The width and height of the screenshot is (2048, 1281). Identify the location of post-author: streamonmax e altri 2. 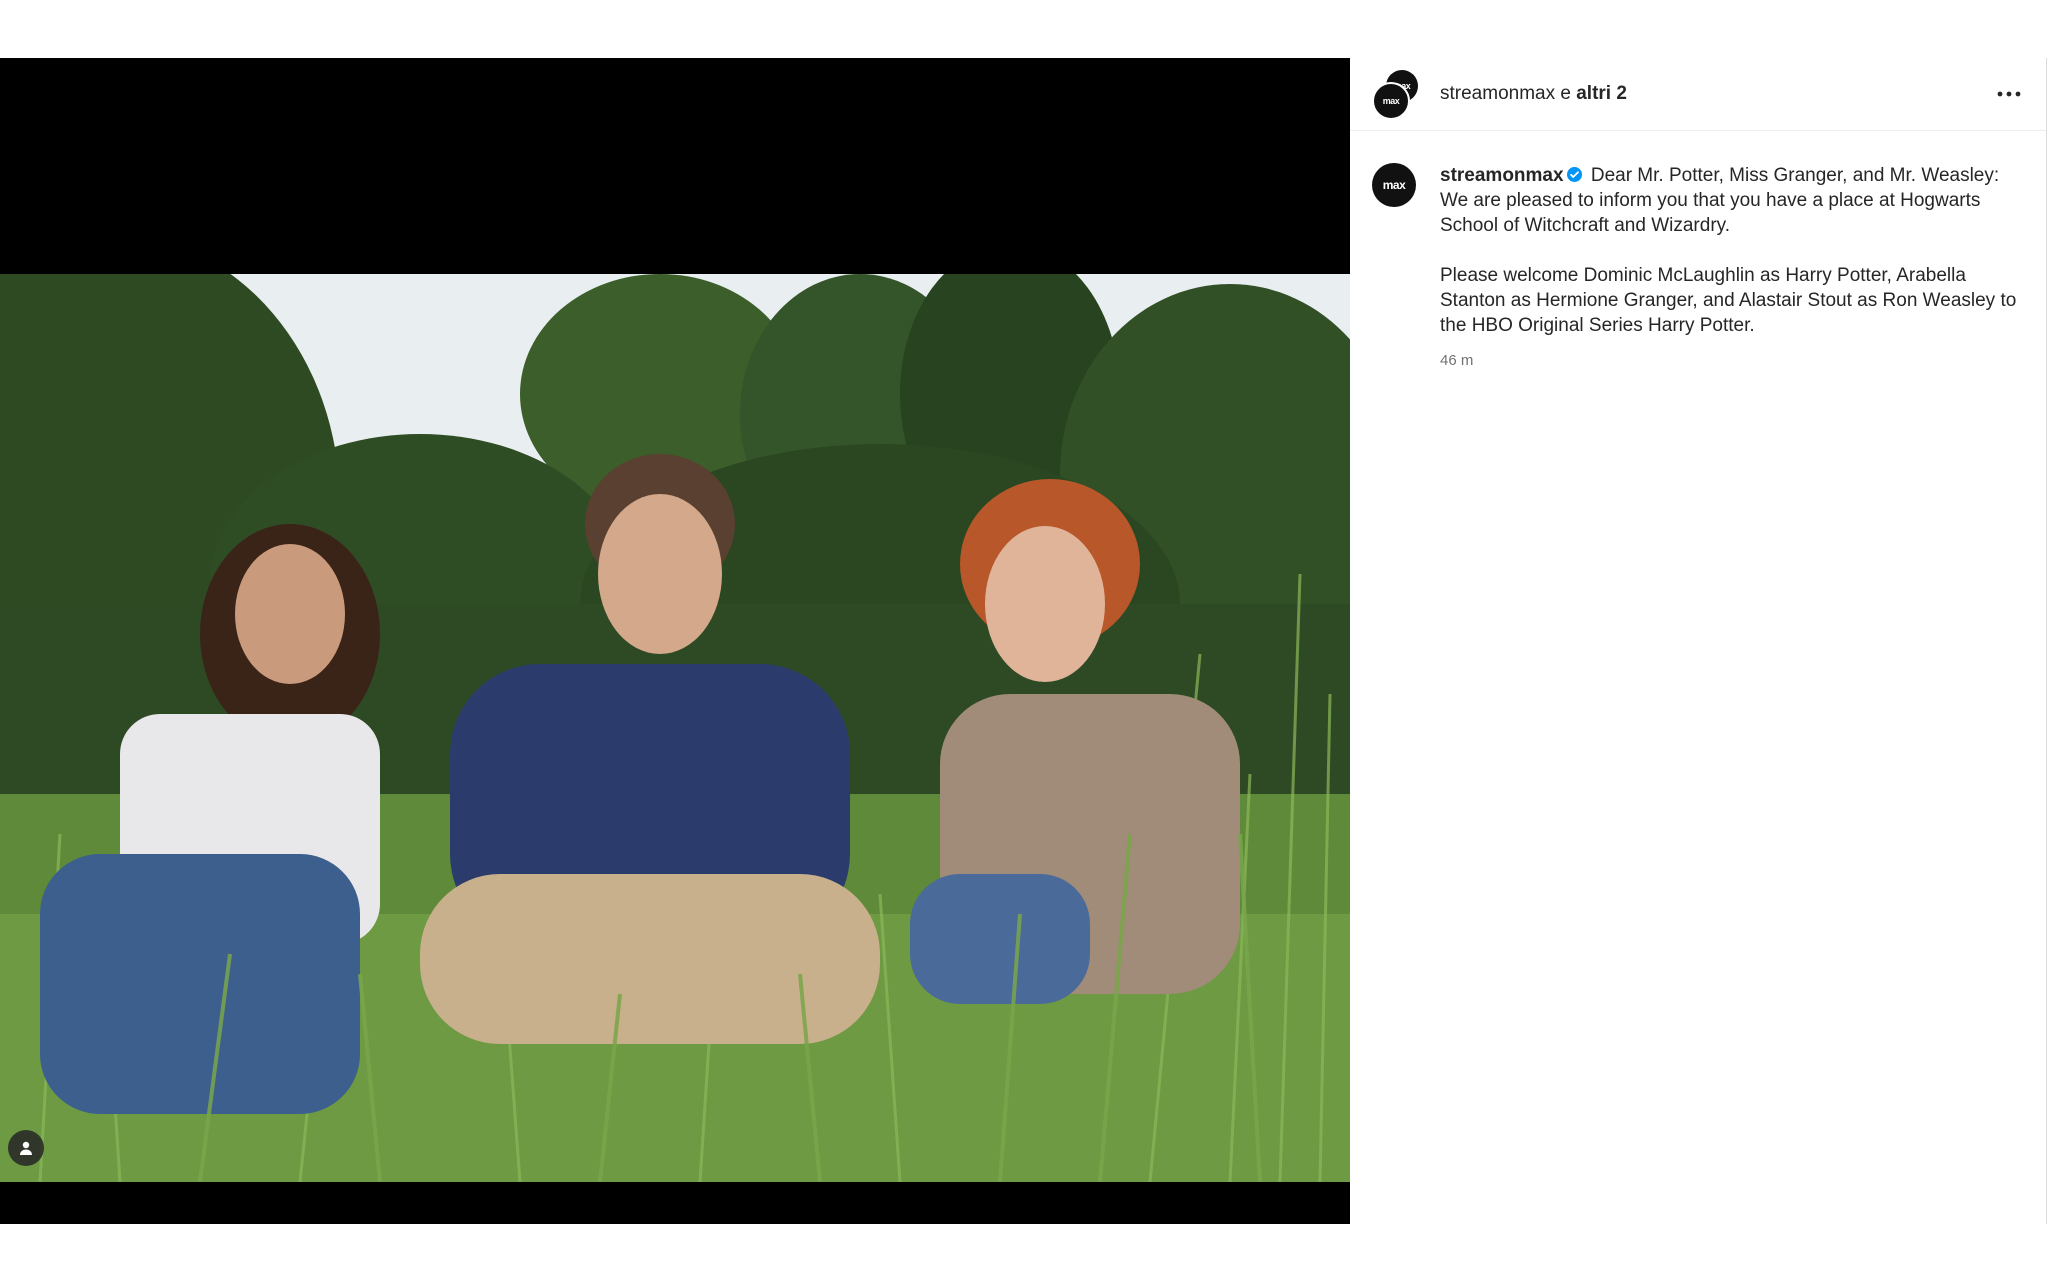
(1533, 94).